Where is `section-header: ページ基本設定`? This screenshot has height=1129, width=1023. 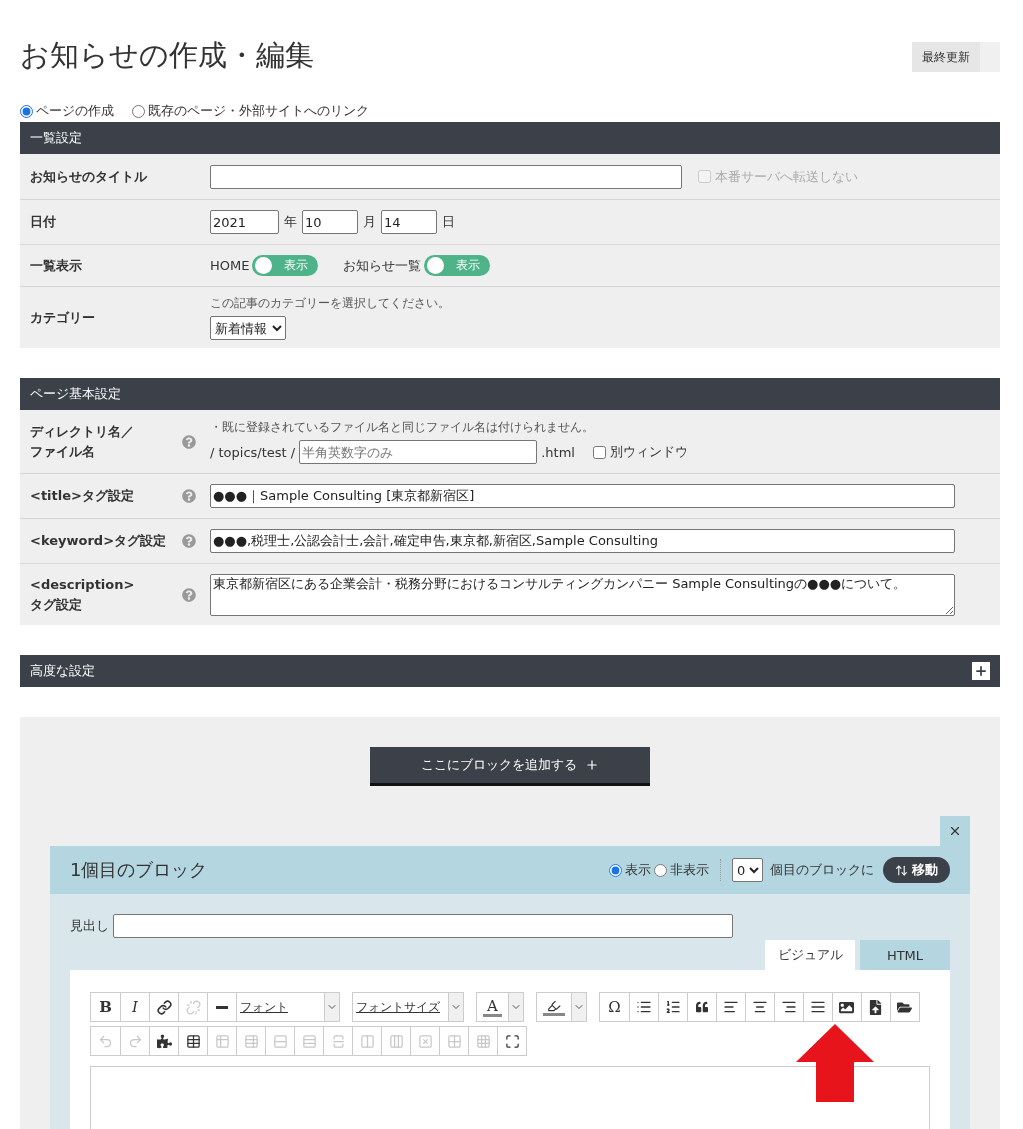
section-header: ページ基本設定 is located at coordinates (510, 394).